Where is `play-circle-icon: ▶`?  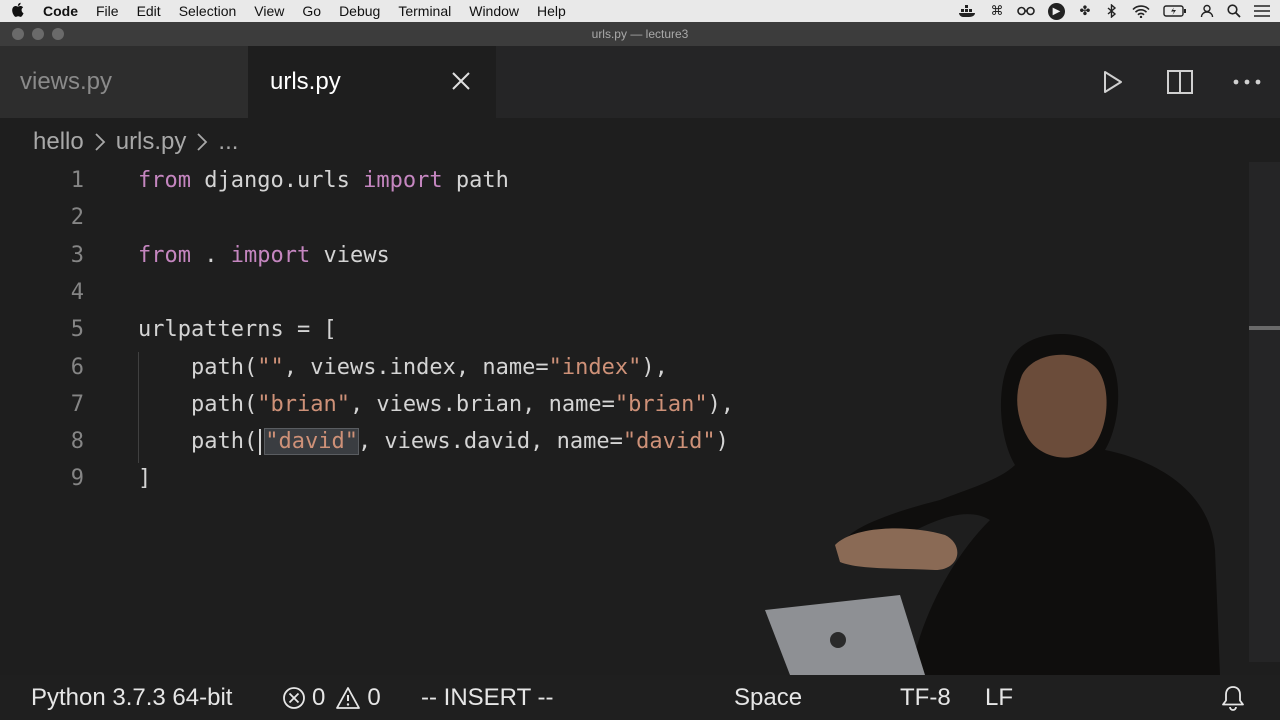
play-circle-icon: ▶ is located at coordinates (1056, 11).